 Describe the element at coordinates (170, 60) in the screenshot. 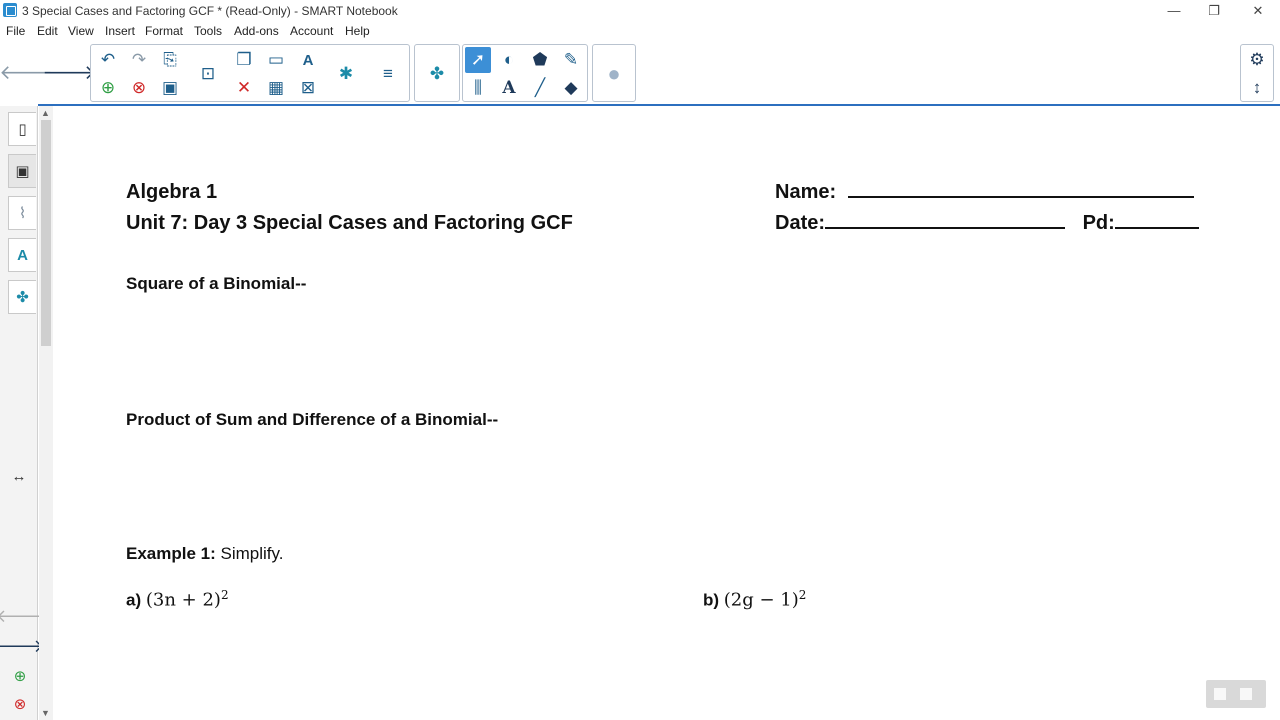

I see `paste-icon: ⎘` at that location.